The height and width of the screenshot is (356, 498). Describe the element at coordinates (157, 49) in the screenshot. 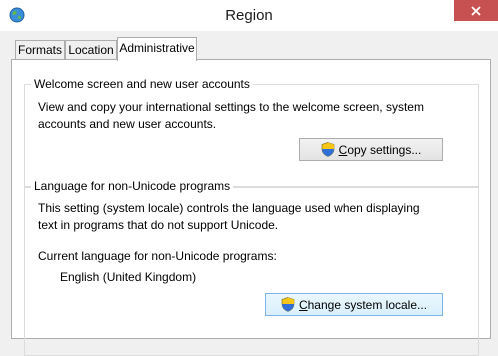

I see `tab-administrative: Administrative` at that location.